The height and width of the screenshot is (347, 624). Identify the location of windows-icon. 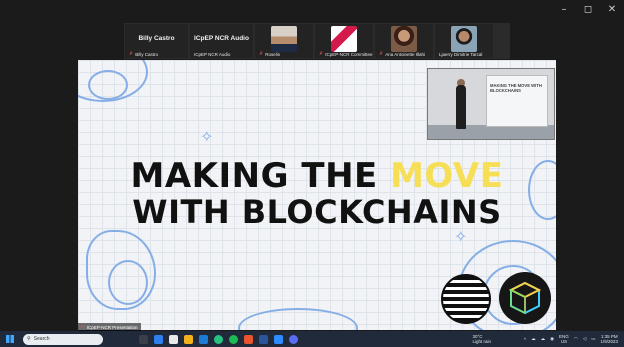
(10, 339).